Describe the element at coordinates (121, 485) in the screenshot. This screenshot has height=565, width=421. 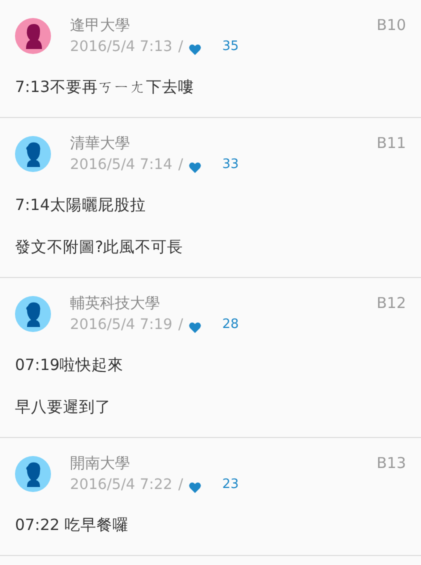
I see `post-time: 2016/5/4 7:22` at that location.